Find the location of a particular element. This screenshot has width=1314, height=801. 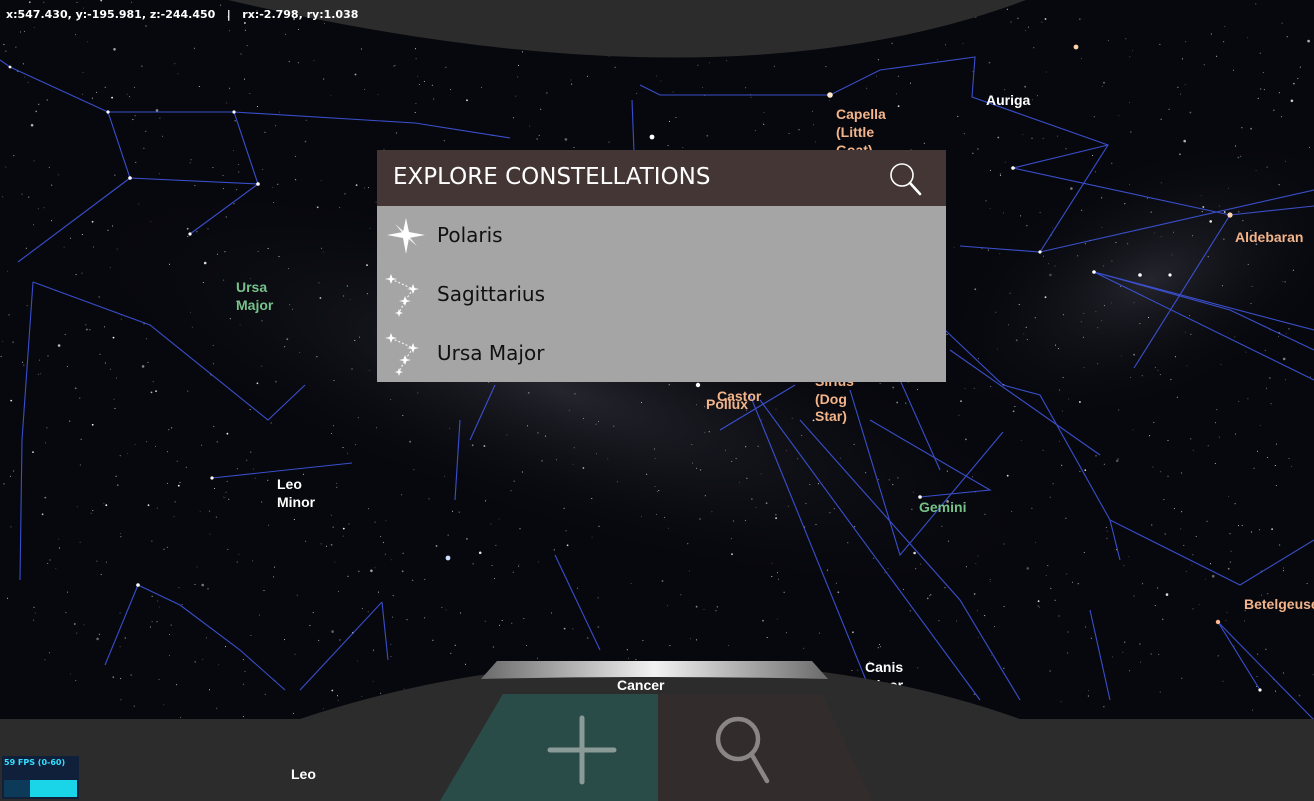

label-capella-1: Capella is located at coordinates (861, 114).